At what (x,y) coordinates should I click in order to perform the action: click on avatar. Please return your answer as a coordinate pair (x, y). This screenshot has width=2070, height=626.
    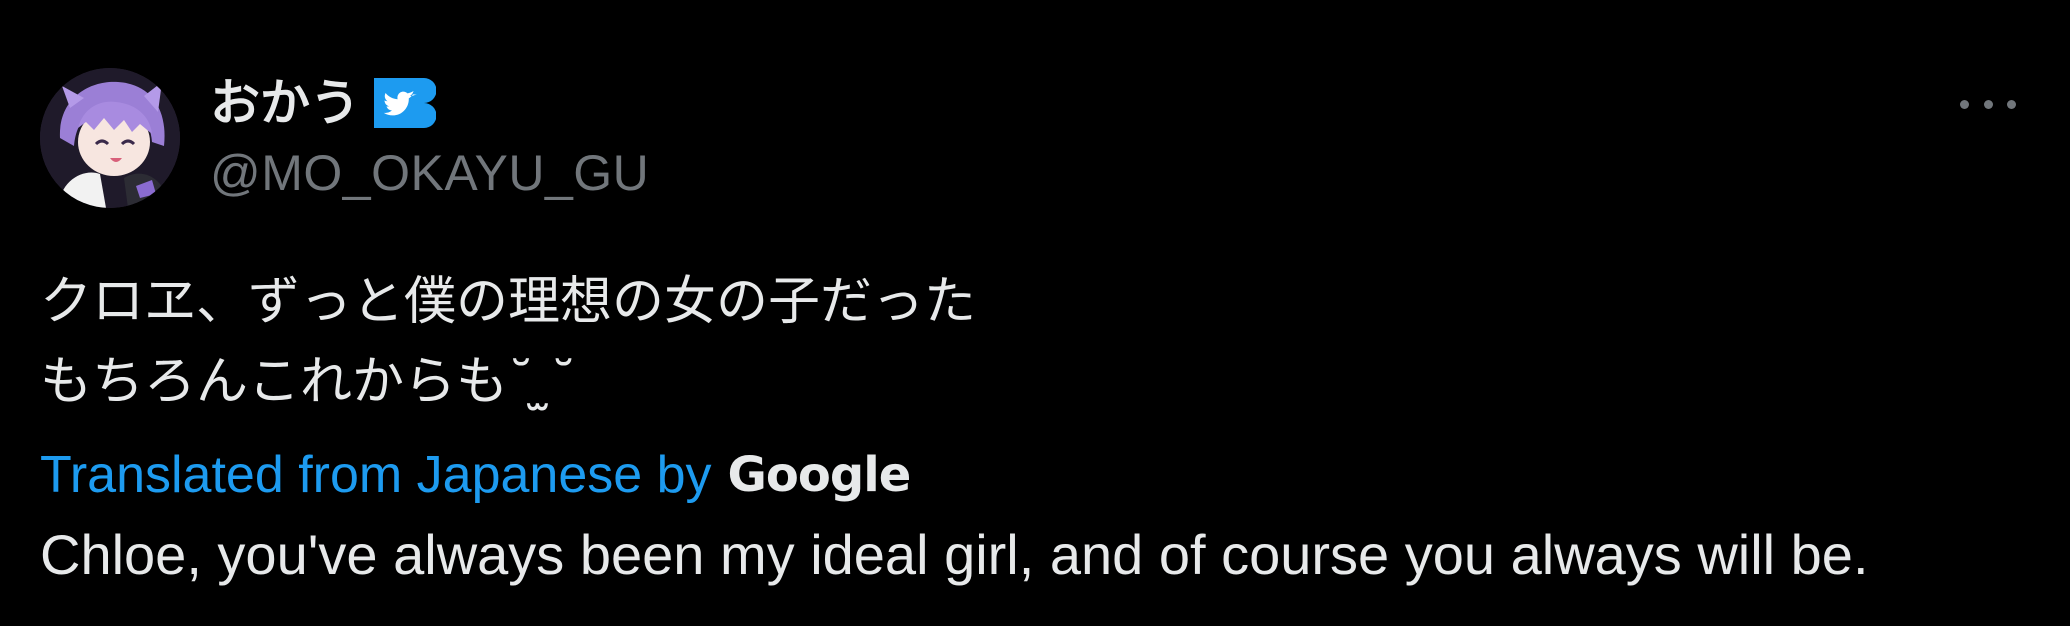
    Looking at the image, I should click on (110, 138).